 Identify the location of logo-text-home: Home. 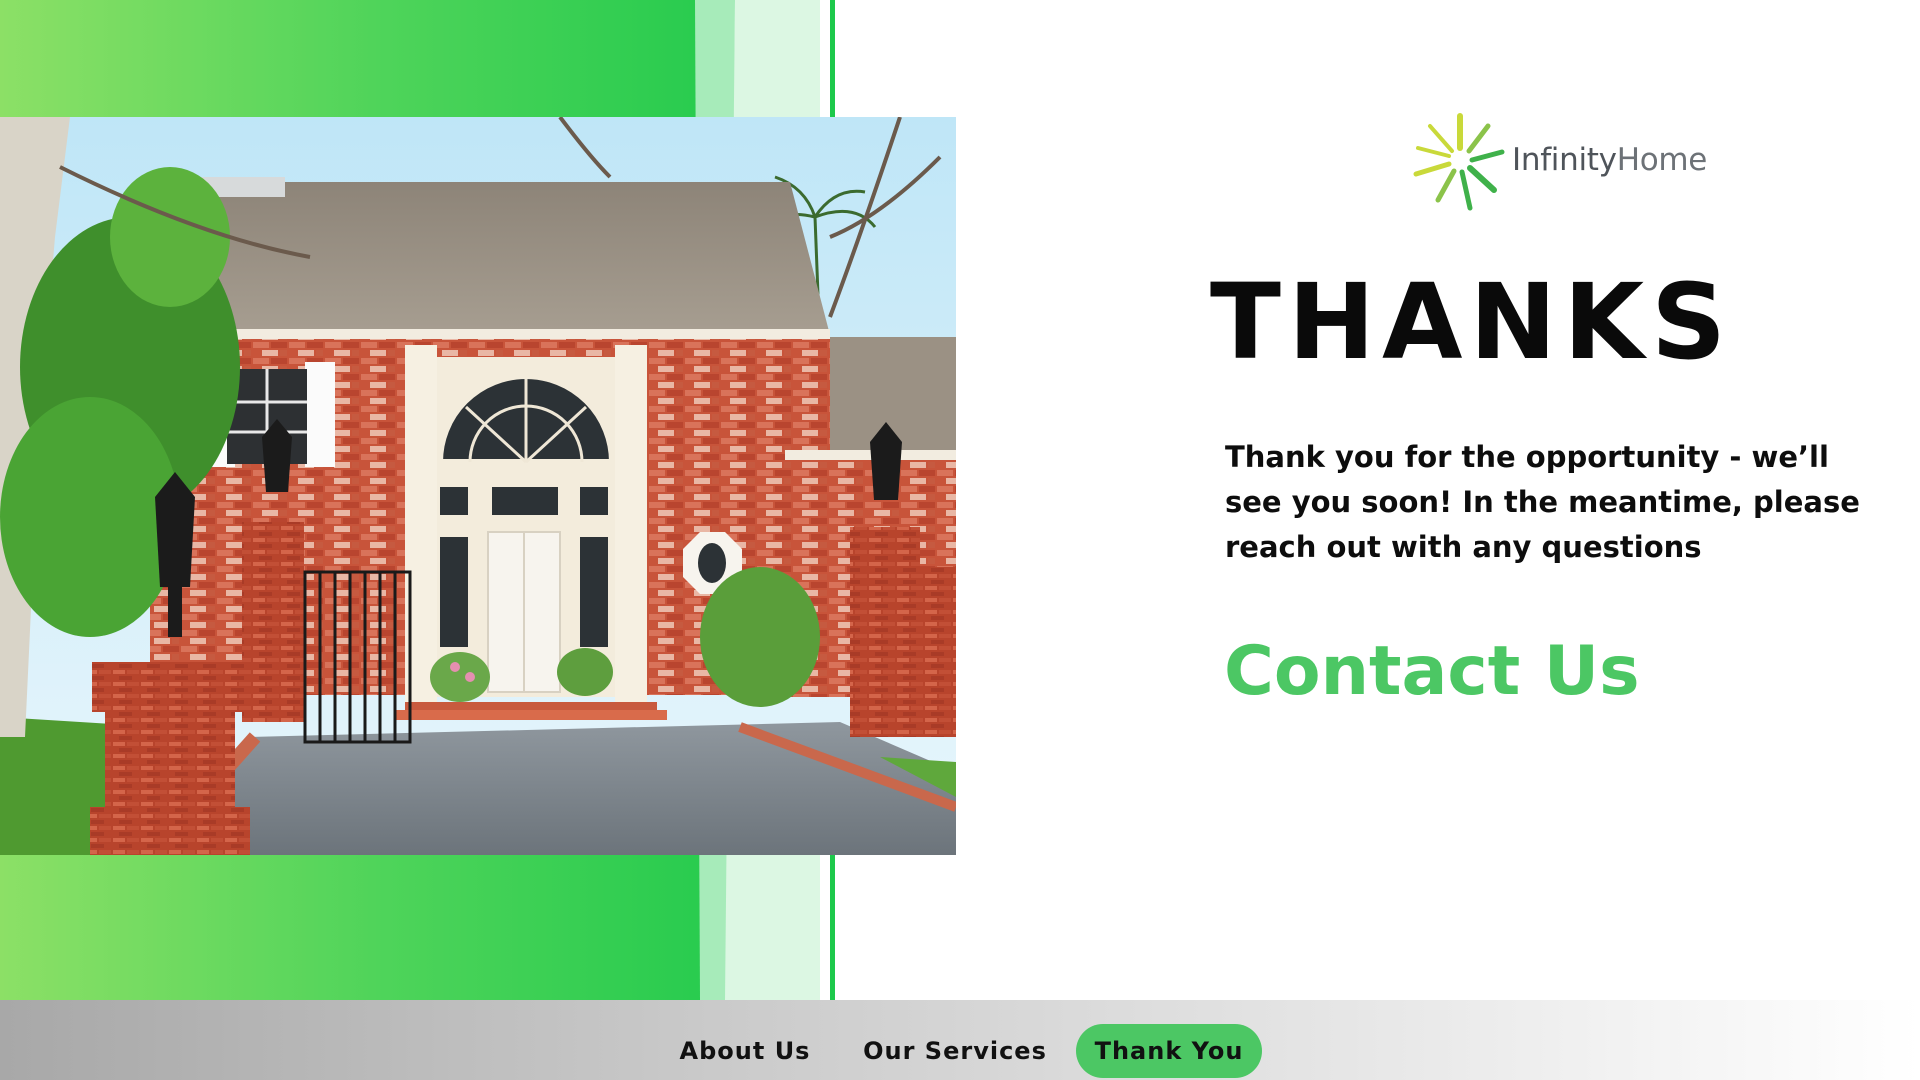
(1662, 160).